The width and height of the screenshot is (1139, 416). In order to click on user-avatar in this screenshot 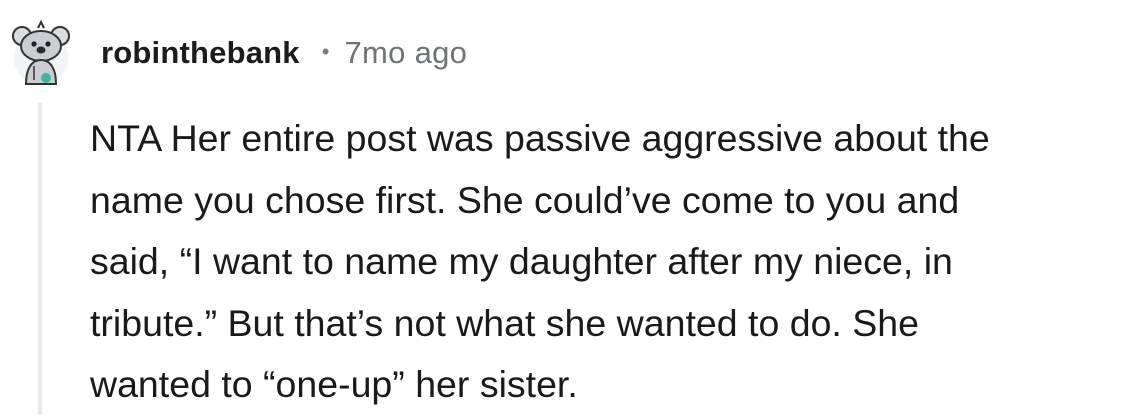, I will do `click(41, 50)`.